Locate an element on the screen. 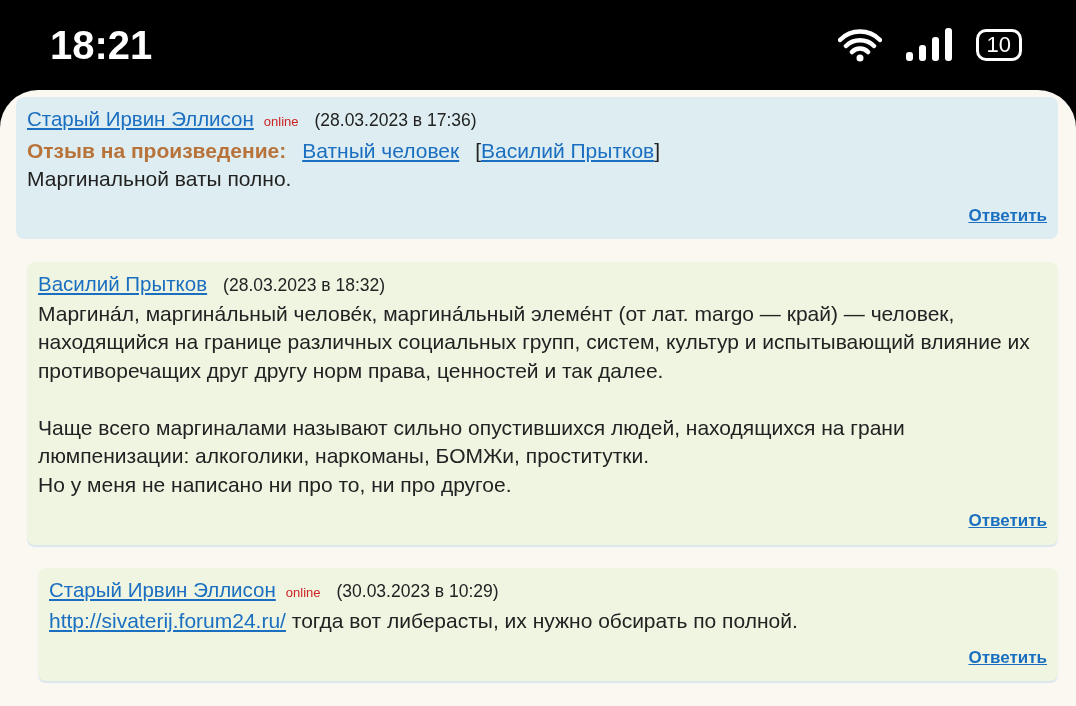 This screenshot has height=706, width=1076. comment-text: Чаще всего маргиналами называют сильно опустившихся людей, находящихся на грани люмпенизации: алкоголики, наркоманы, БОМЖи, проститутки. is located at coordinates (472, 441).